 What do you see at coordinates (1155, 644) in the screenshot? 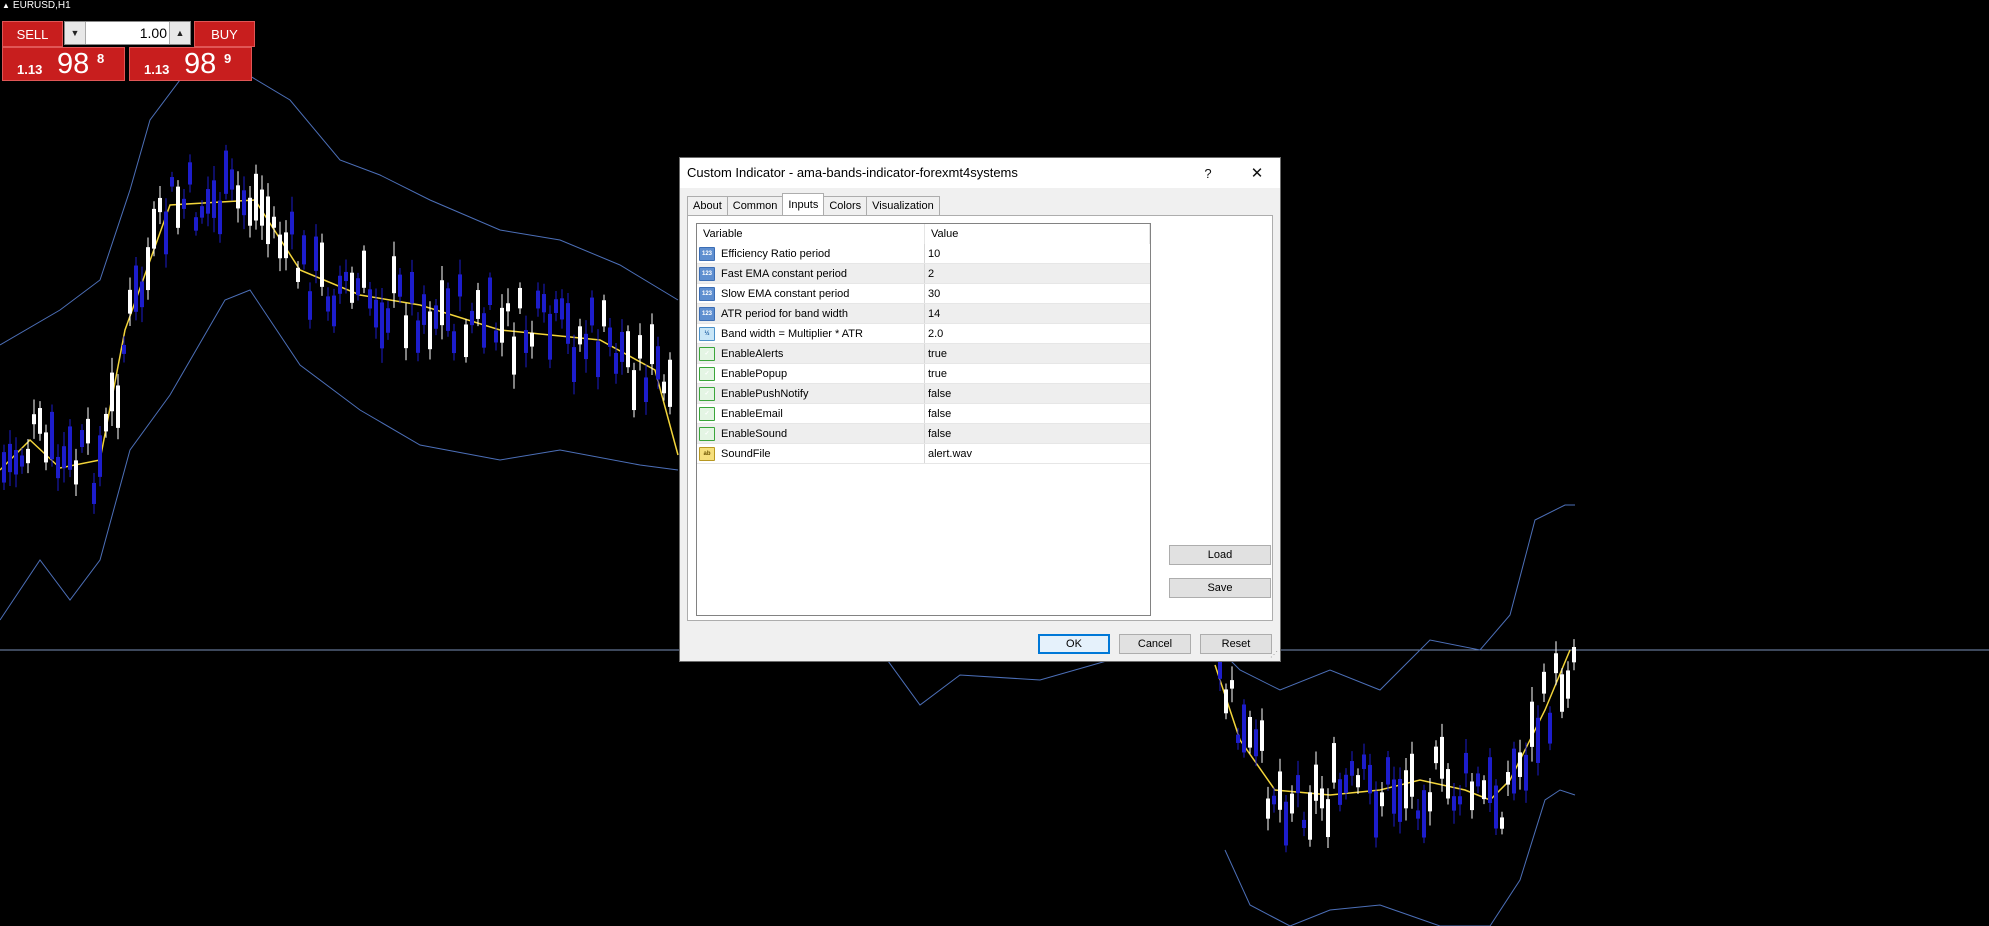
I see `cancel-button: Cancel` at bounding box center [1155, 644].